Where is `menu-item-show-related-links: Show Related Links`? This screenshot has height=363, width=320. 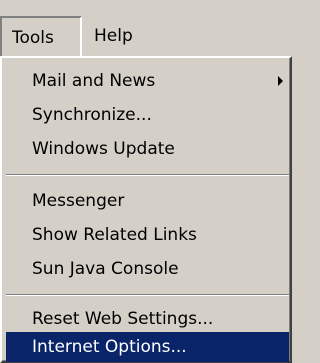
menu-item-show-related-links: Show Related Links is located at coordinates (147, 235).